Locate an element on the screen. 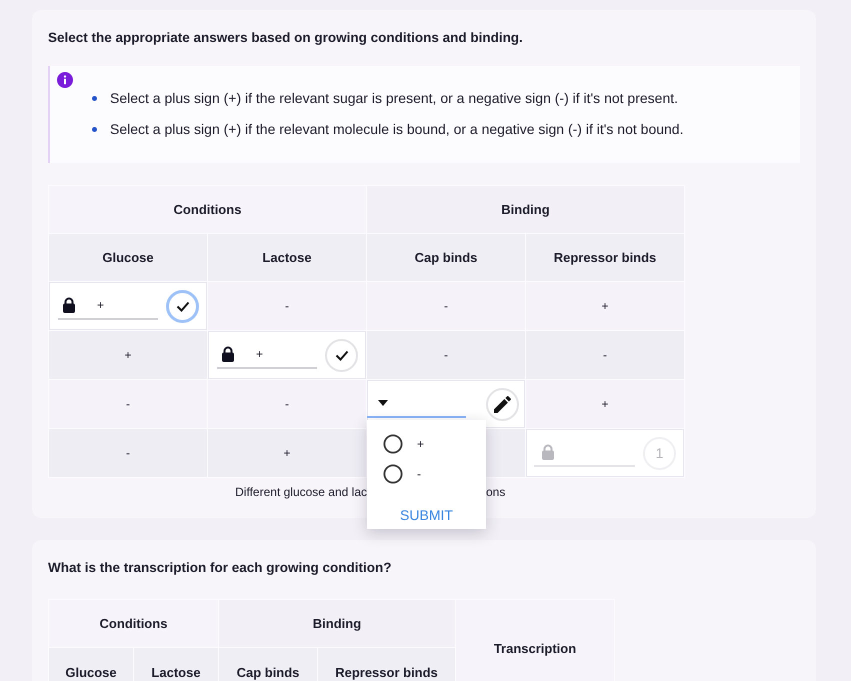 The width and height of the screenshot is (851, 681). instruction-text: Select a plus sign (+) if the relevant sugar is present, or a negative sign (-) if it's not present. is located at coordinates (394, 98).